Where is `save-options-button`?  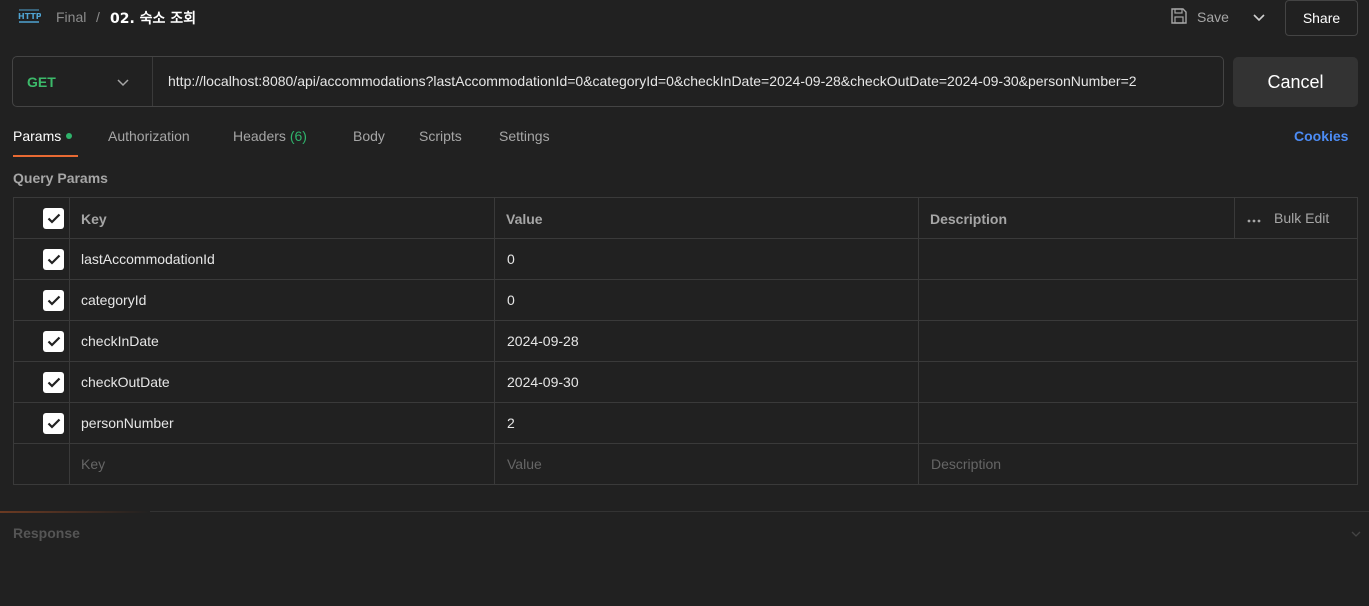
save-options-button is located at coordinates (1259, 17).